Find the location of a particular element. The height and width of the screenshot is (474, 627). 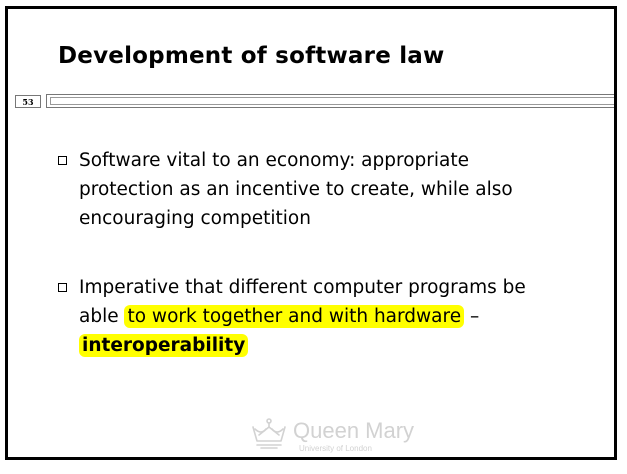

highlighted-phrase: to work together and with hardware is located at coordinates (294, 316).